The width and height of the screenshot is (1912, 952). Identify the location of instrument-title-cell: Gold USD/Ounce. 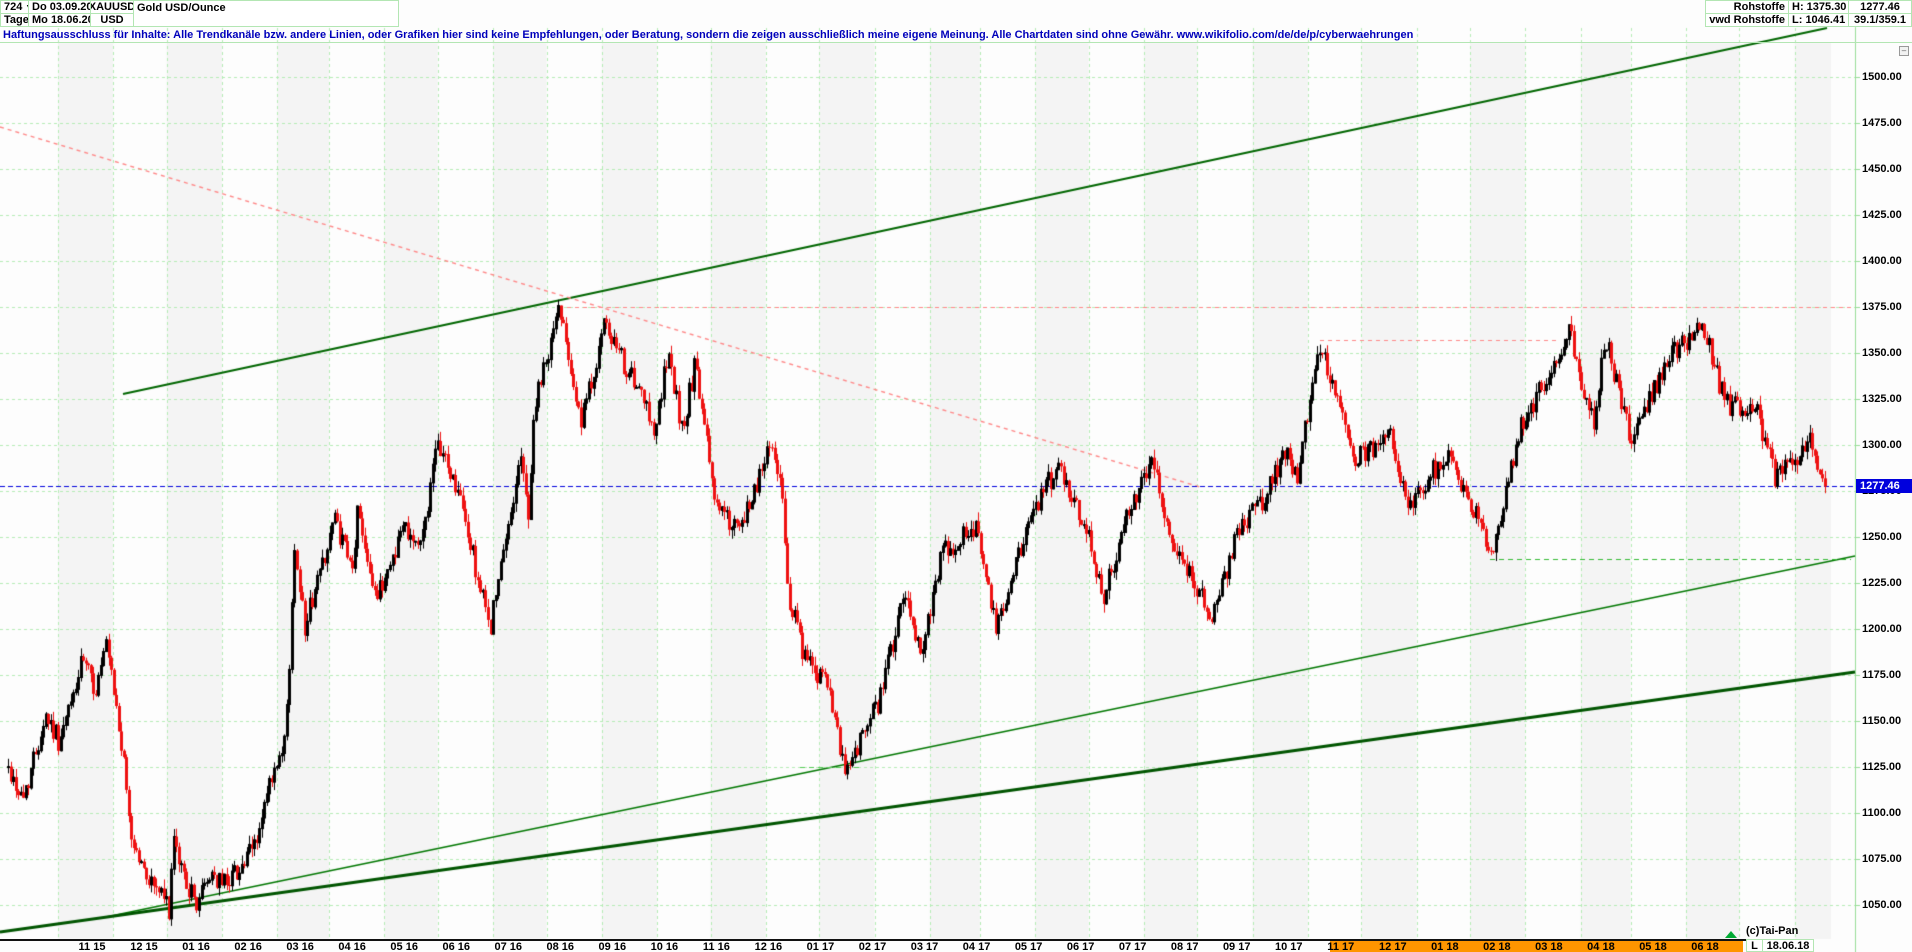
(266, 13).